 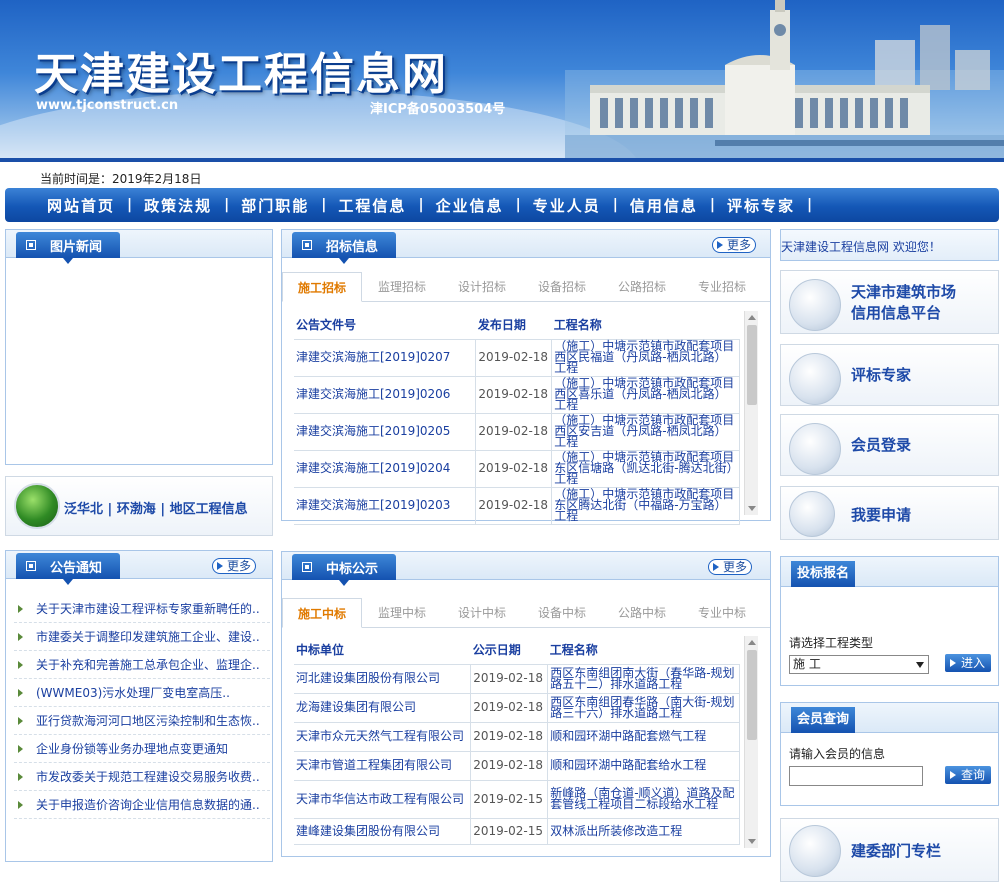 What do you see at coordinates (383, 708) in the screenshot?
I see `winning-company: 龙海建设集团有限公司` at bounding box center [383, 708].